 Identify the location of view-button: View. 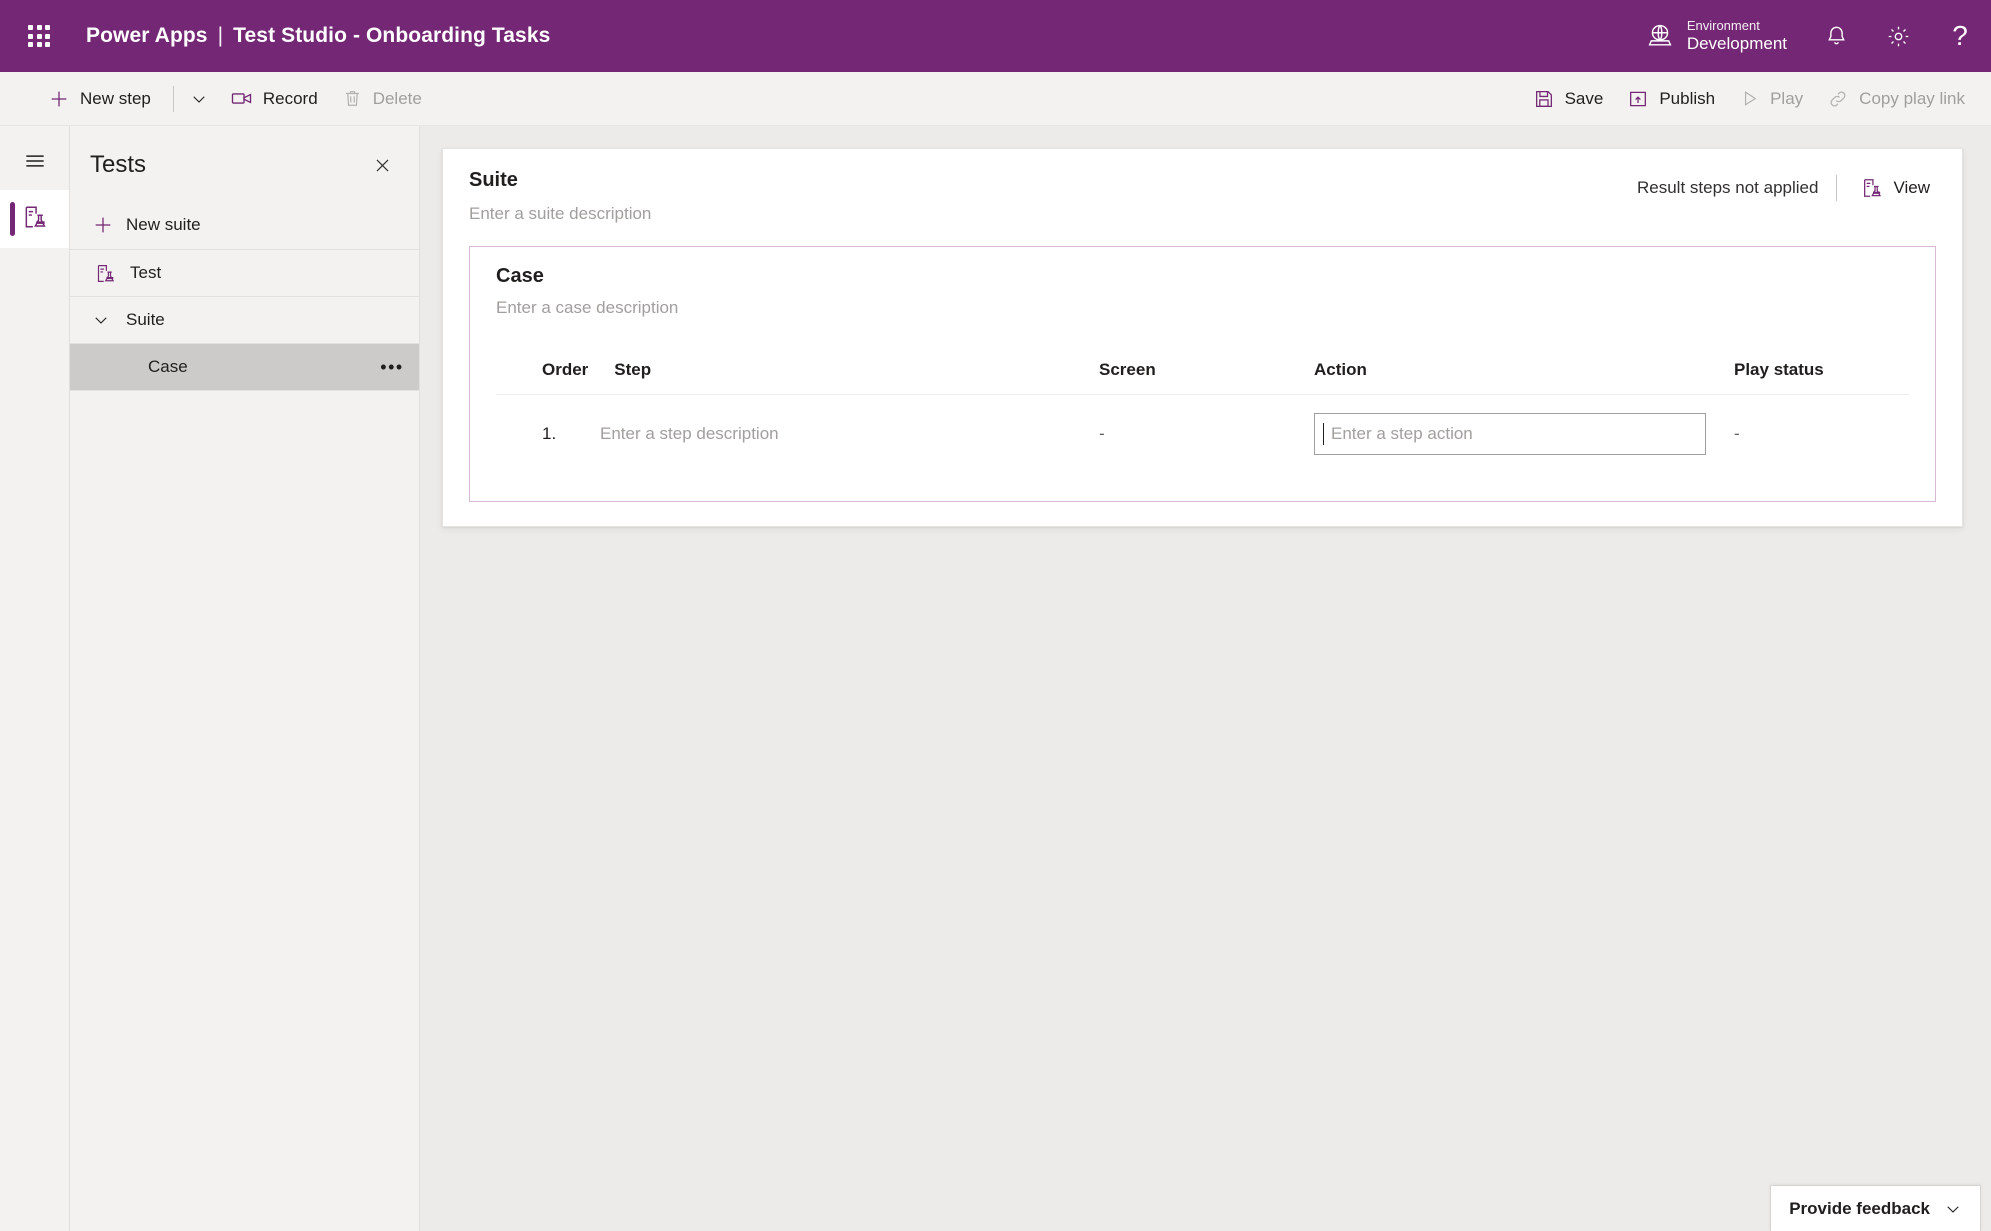
(1895, 188).